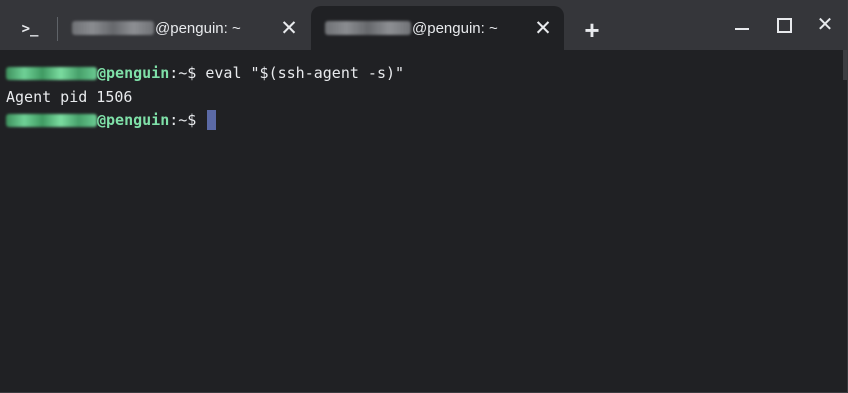 This screenshot has height=393, width=848. I want to click on terminal-line: @penguin:~$, so click(111, 120).